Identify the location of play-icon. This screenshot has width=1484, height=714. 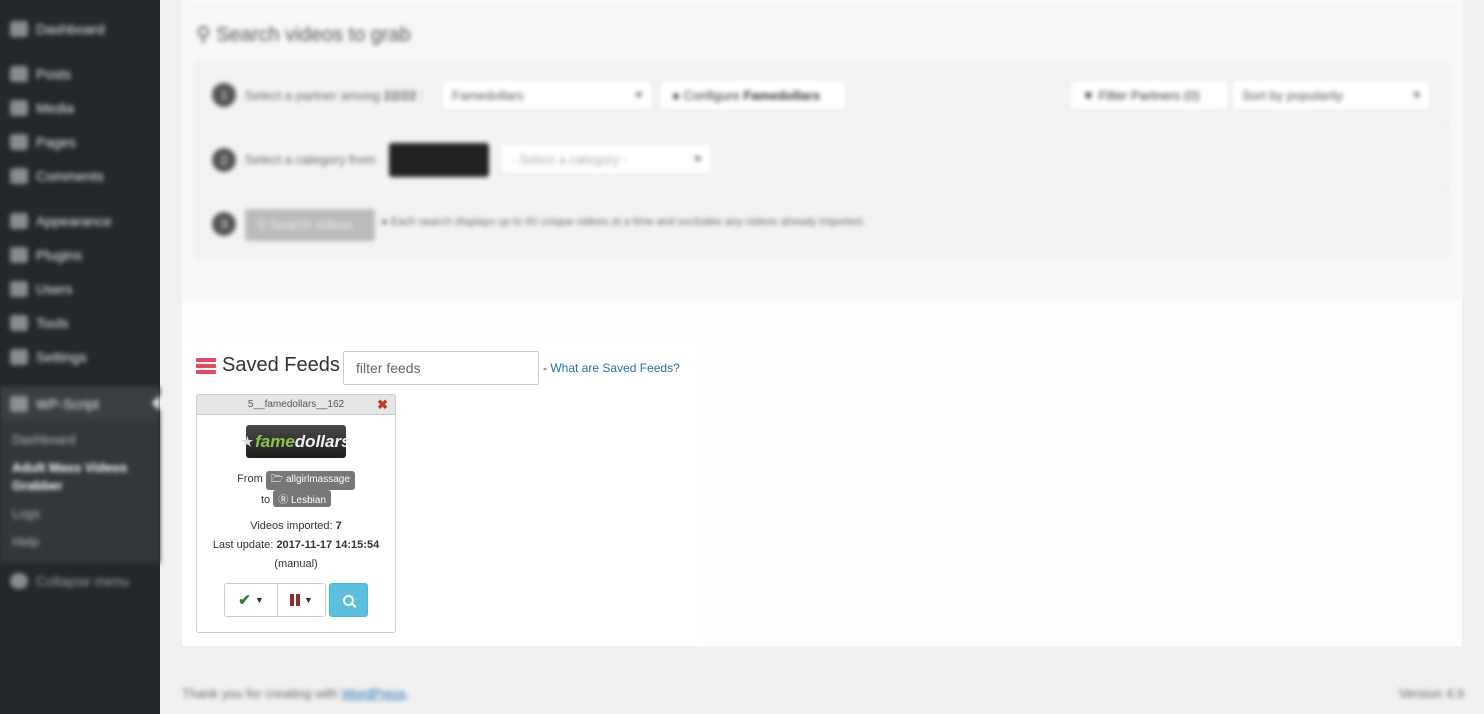
(19, 404).